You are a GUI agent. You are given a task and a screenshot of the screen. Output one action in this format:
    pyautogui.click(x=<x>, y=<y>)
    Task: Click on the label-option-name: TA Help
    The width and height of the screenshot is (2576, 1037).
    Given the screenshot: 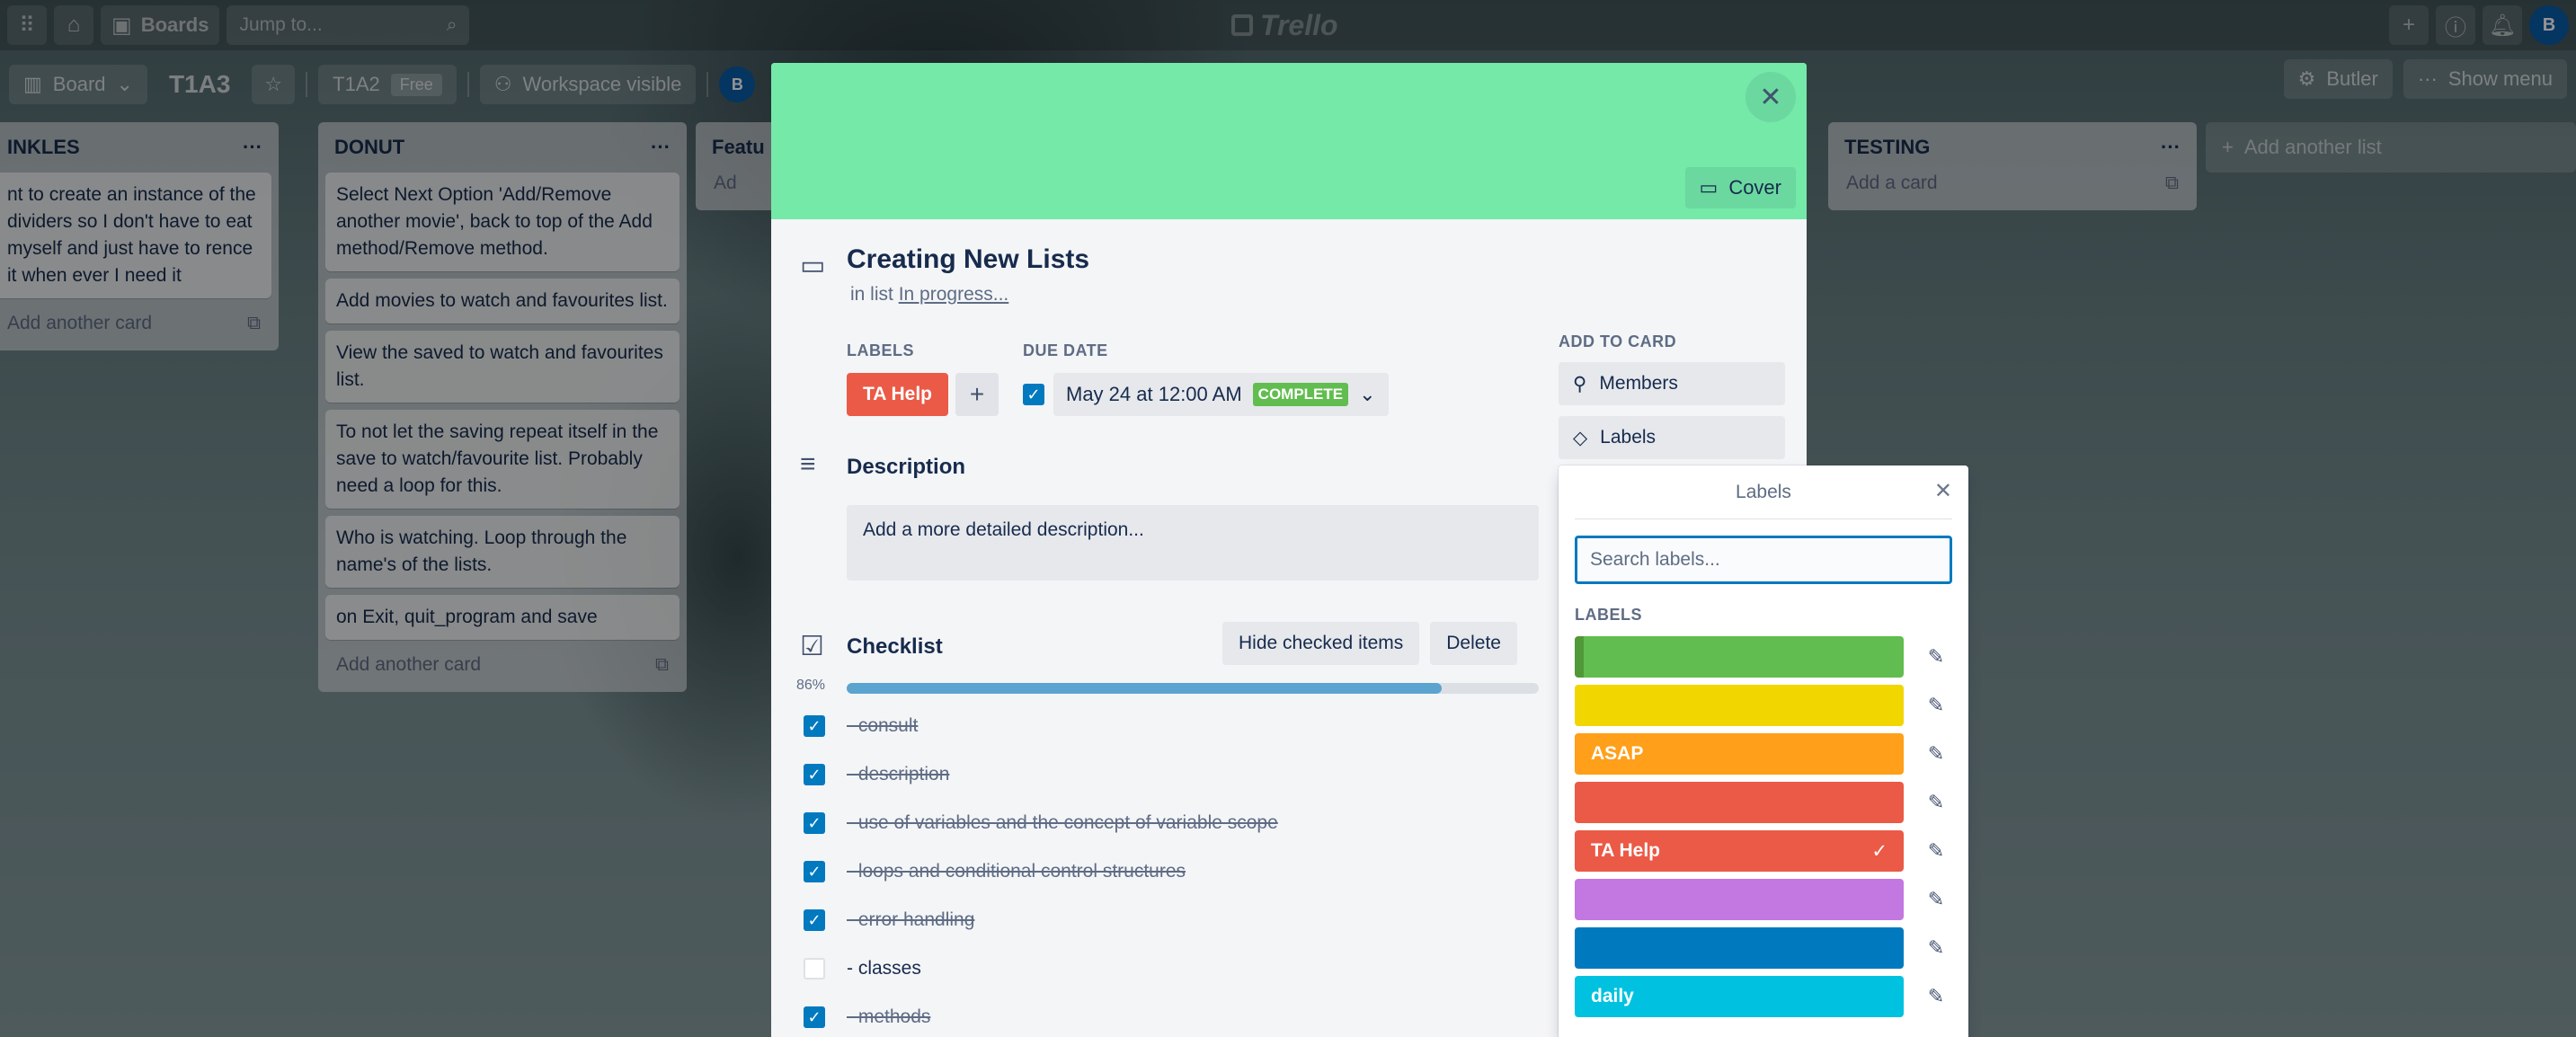 What is the action you would take?
    pyautogui.click(x=1625, y=850)
    